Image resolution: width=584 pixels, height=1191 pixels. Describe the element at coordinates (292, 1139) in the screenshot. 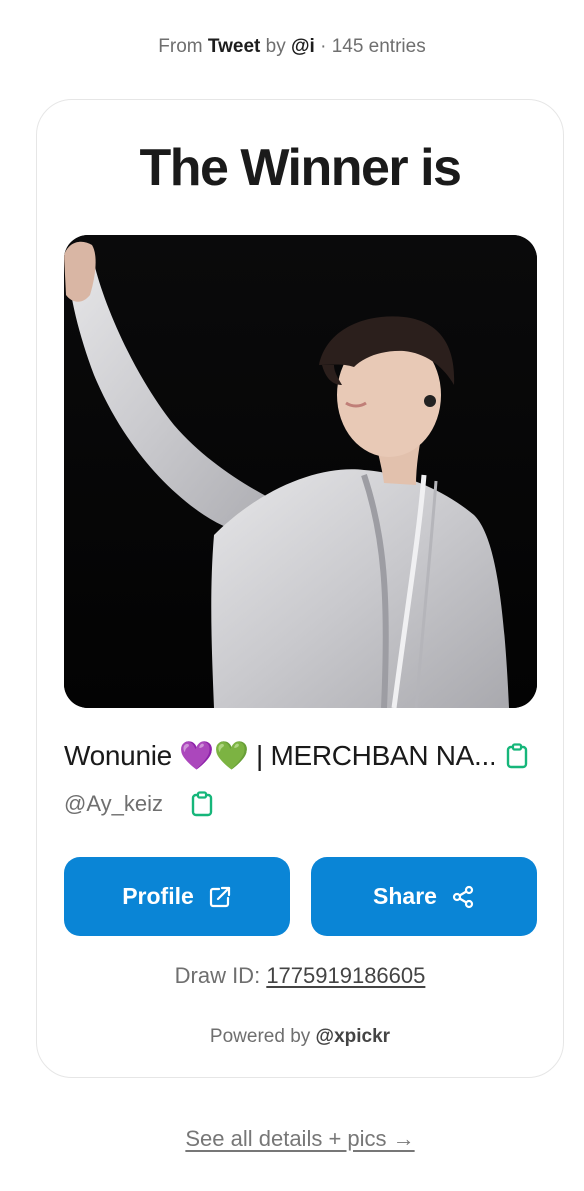

I see `see-all-details-link: See all details + pics →` at that location.